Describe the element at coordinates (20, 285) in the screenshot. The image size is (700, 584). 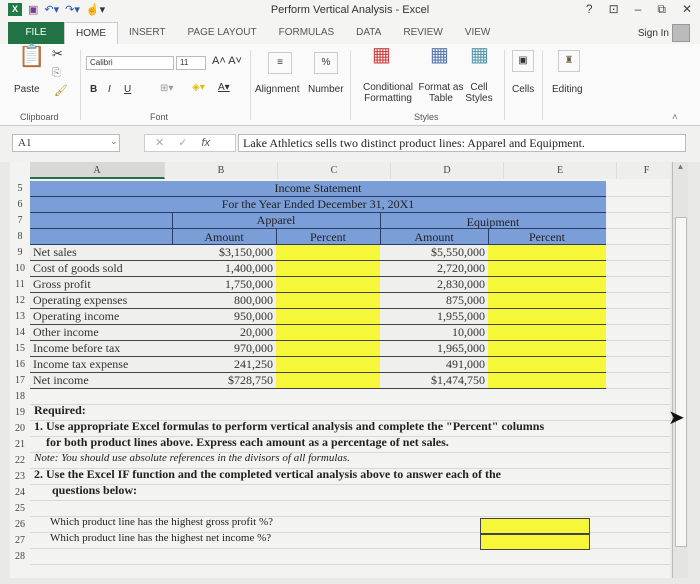
I see `row-header: 11` at that location.